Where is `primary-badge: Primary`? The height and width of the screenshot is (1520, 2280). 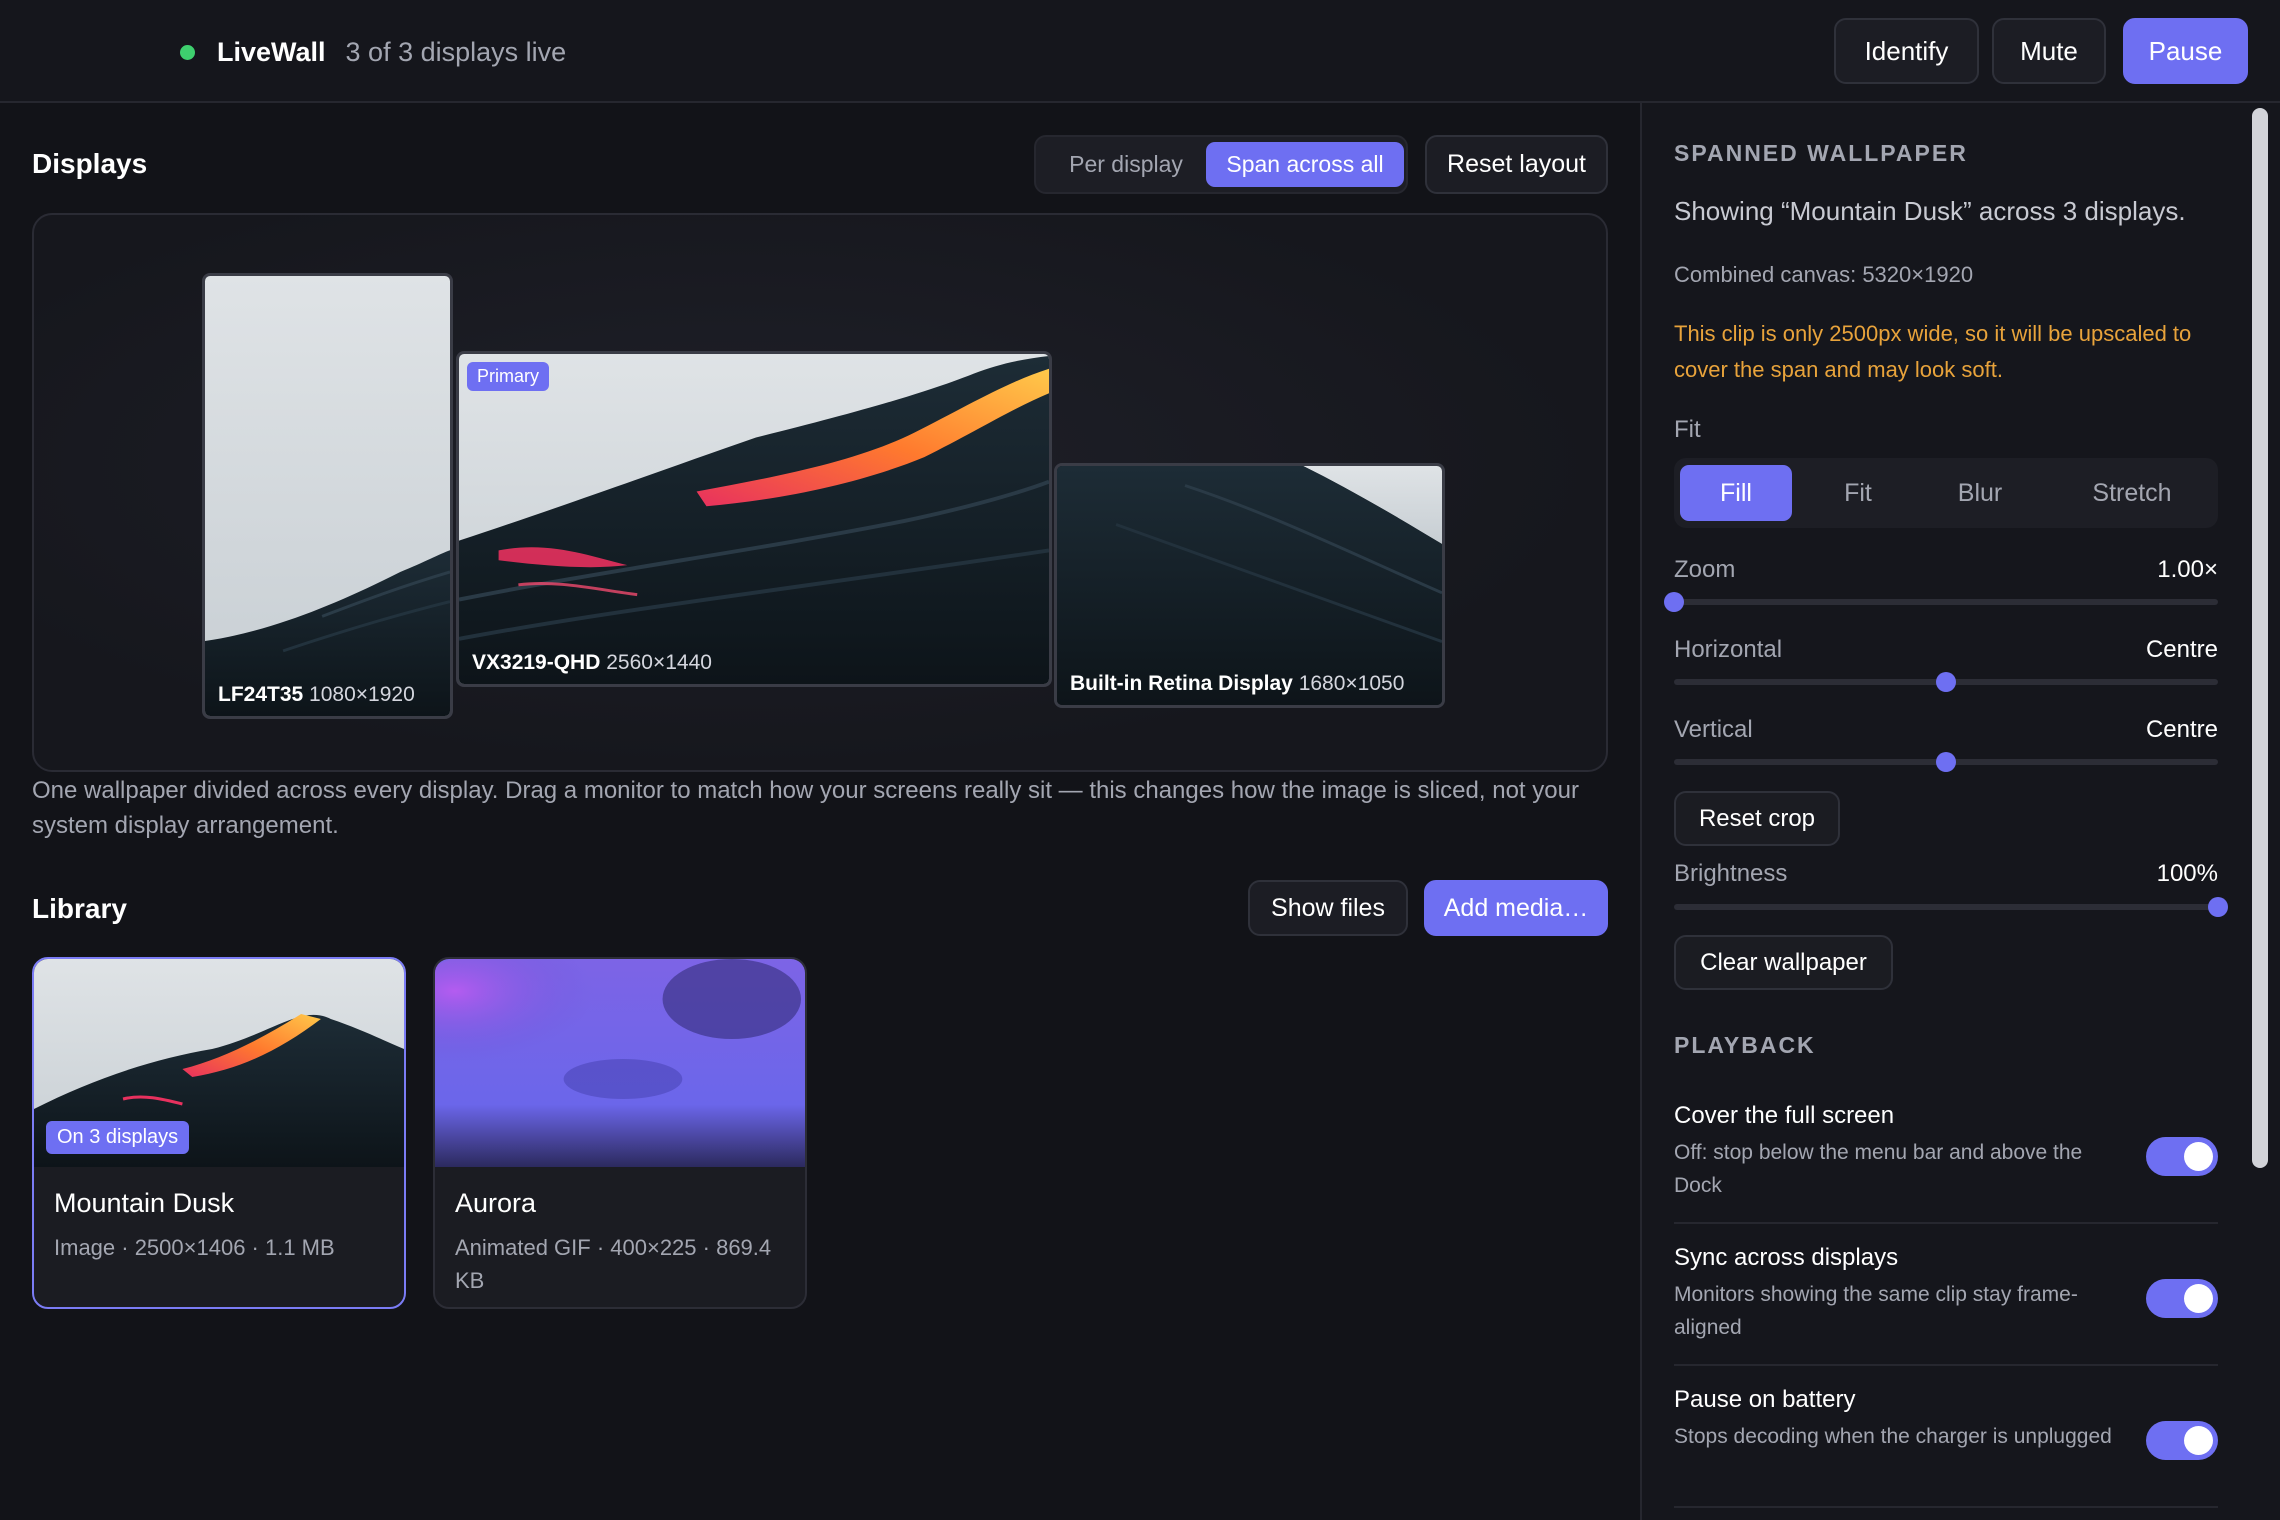 primary-badge: Primary is located at coordinates (508, 376).